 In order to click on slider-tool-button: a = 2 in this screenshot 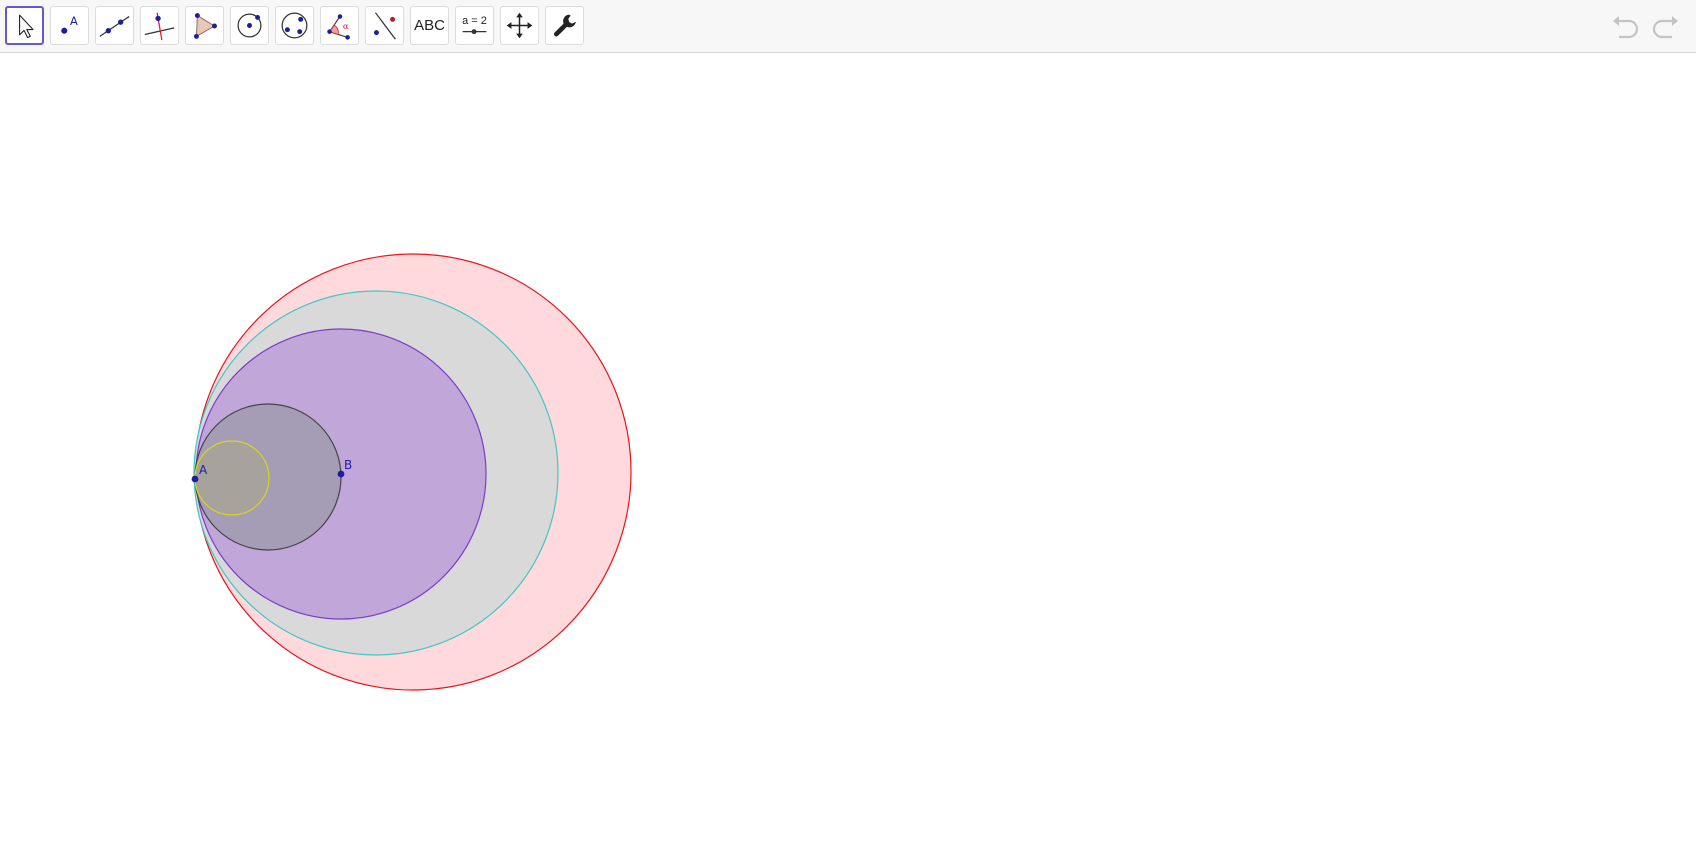, I will do `click(474, 25)`.